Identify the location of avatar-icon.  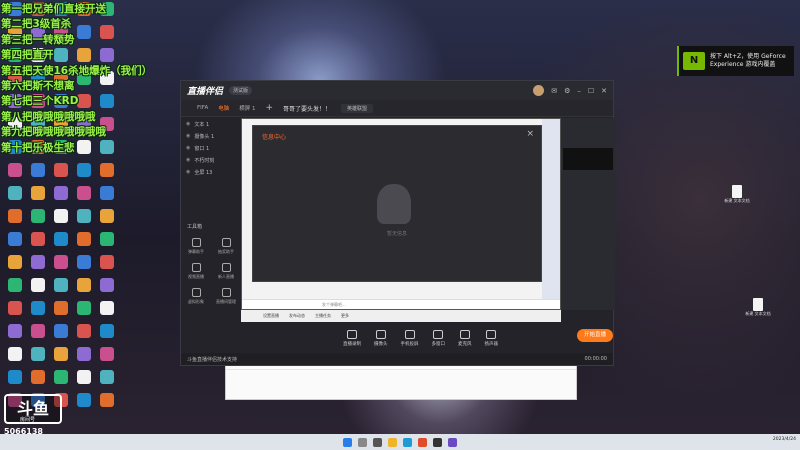
(196, 292).